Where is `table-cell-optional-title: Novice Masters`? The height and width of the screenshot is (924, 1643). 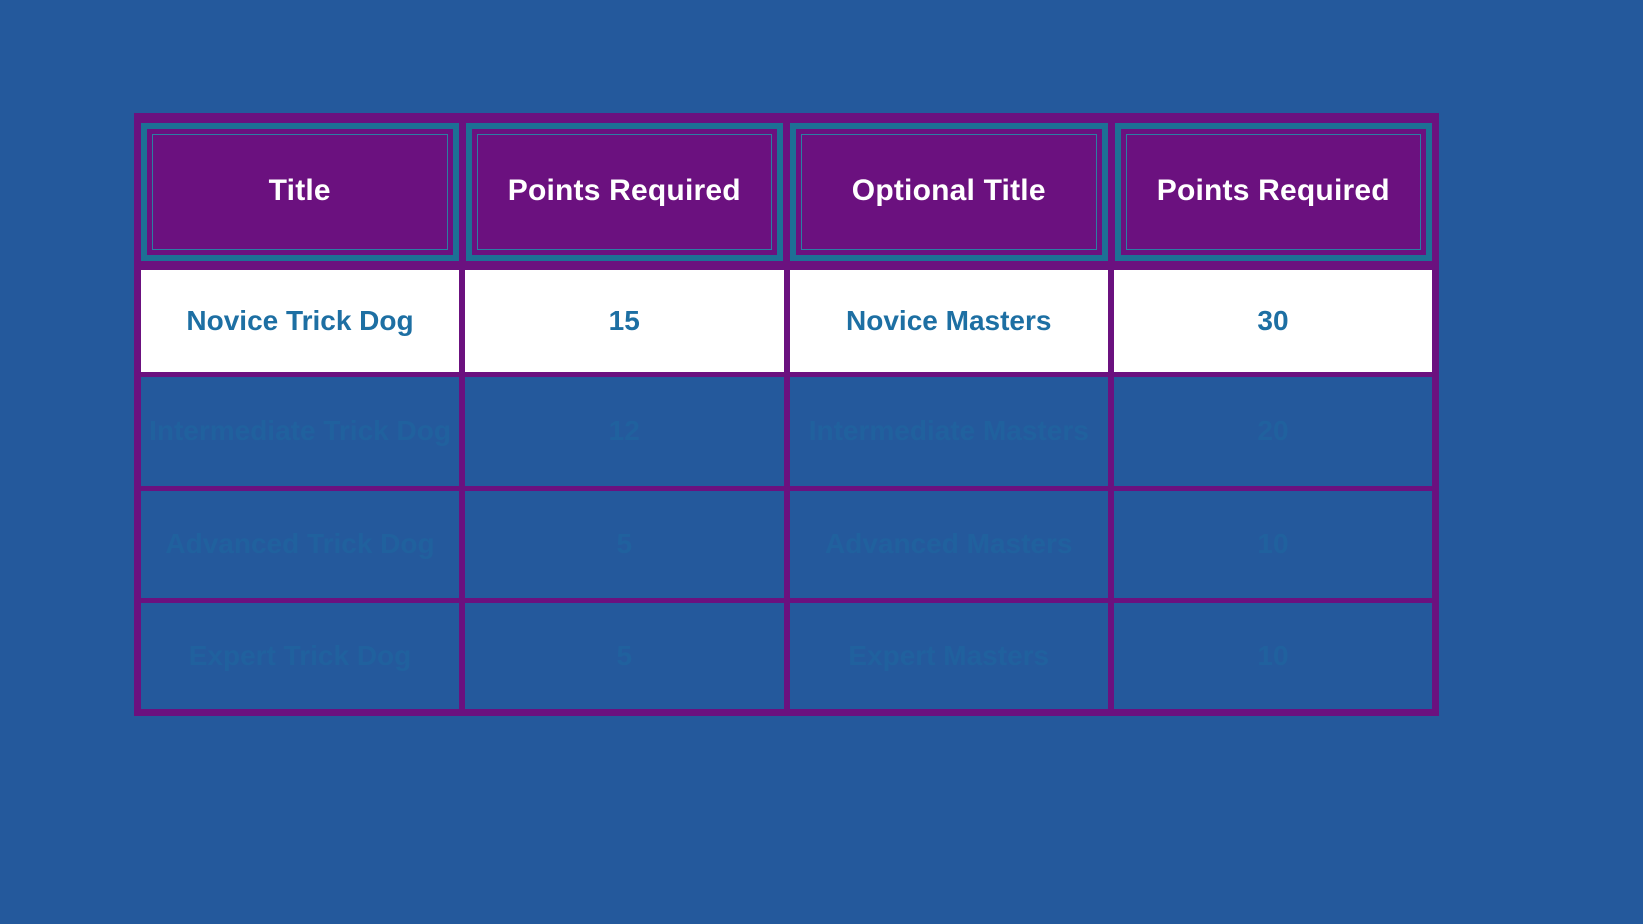
table-cell-optional-title: Novice Masters is located at coordinates (948, 320).